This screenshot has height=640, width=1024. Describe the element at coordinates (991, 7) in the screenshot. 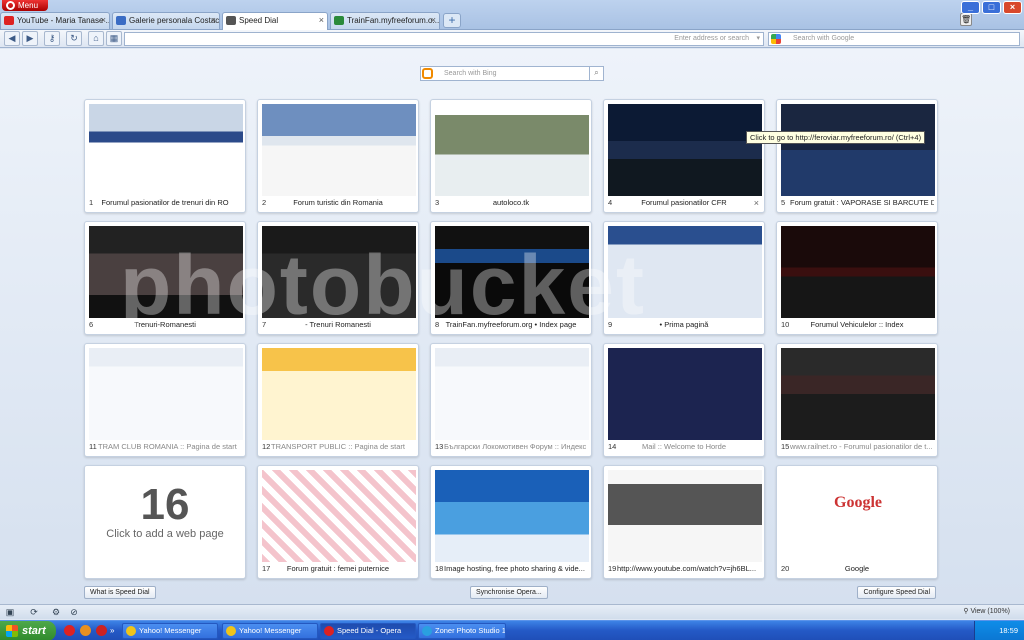

I see `maximize-button: □` at that location.